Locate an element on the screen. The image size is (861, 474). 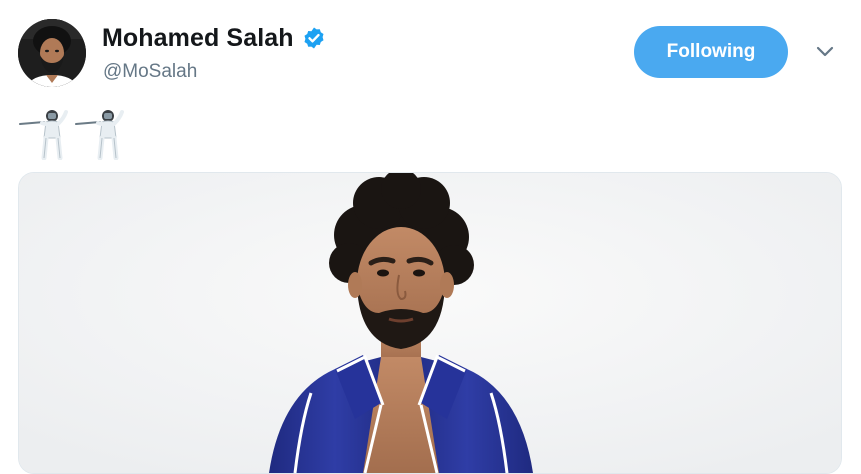
profile-photo-icon is located at coordinates (52, 53).